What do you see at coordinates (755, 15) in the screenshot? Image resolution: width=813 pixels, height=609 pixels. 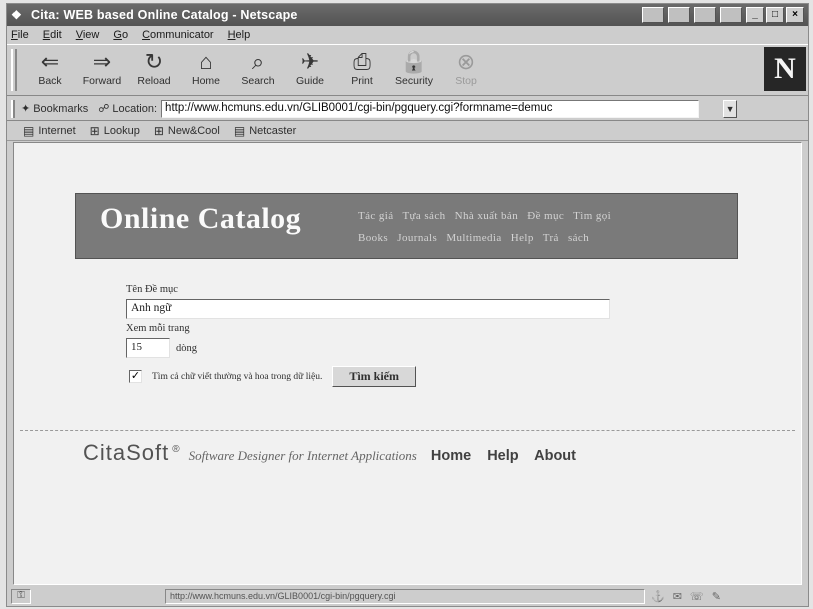 I see `minimize-button: _` at bounding box center [755, 15].